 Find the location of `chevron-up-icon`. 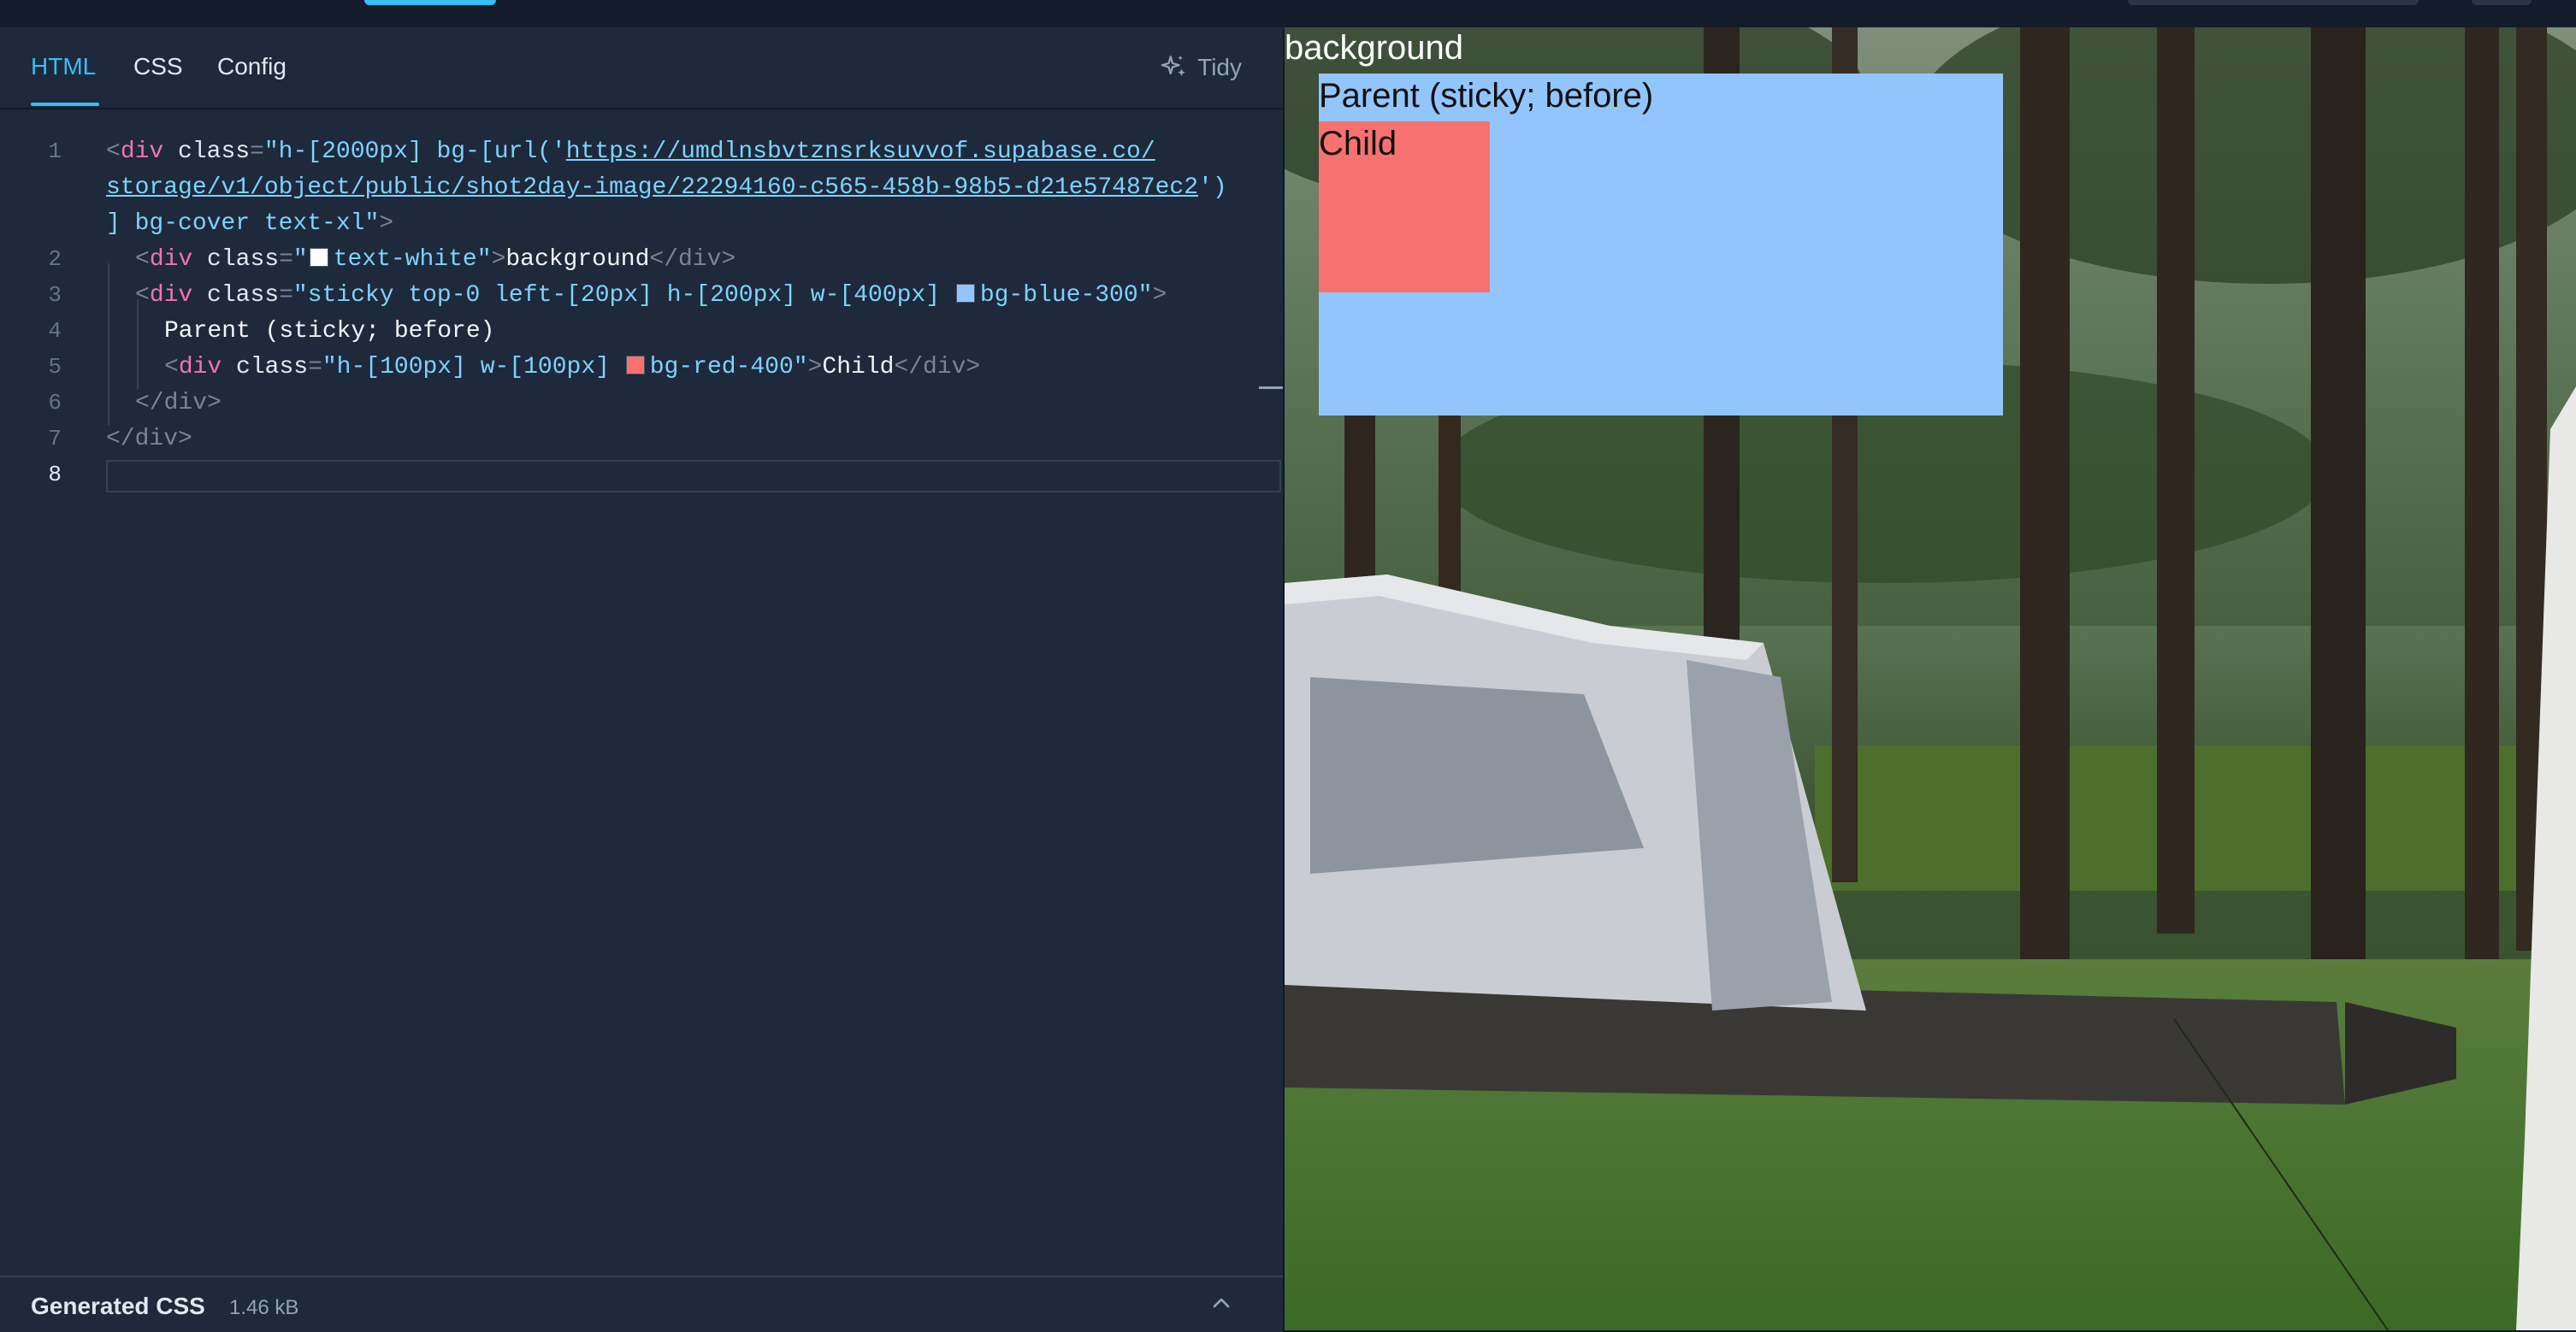

chevron-up-icon is located at coordinates (1221, 1303).